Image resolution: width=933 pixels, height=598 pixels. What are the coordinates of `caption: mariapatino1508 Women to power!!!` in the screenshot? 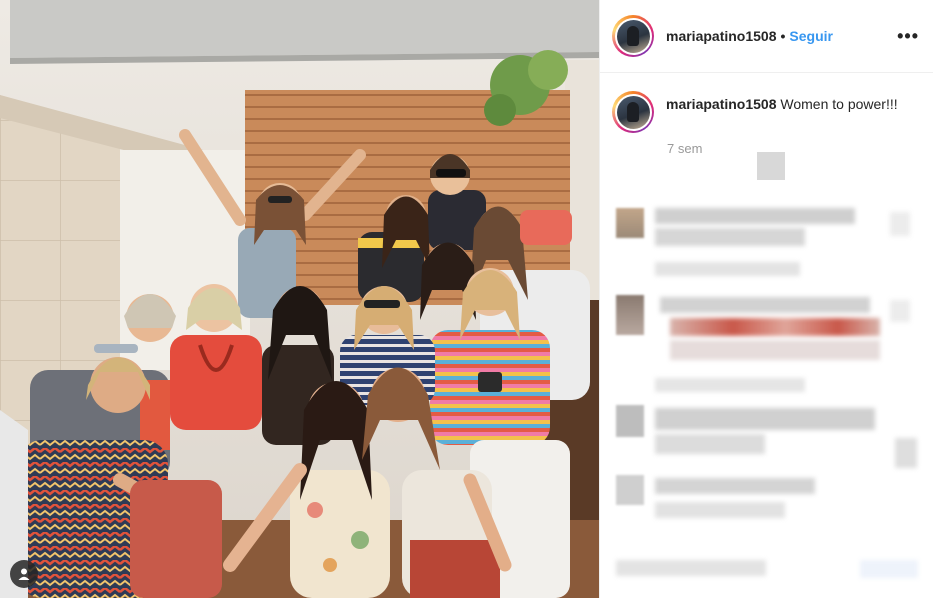 It's located at (766, 103).